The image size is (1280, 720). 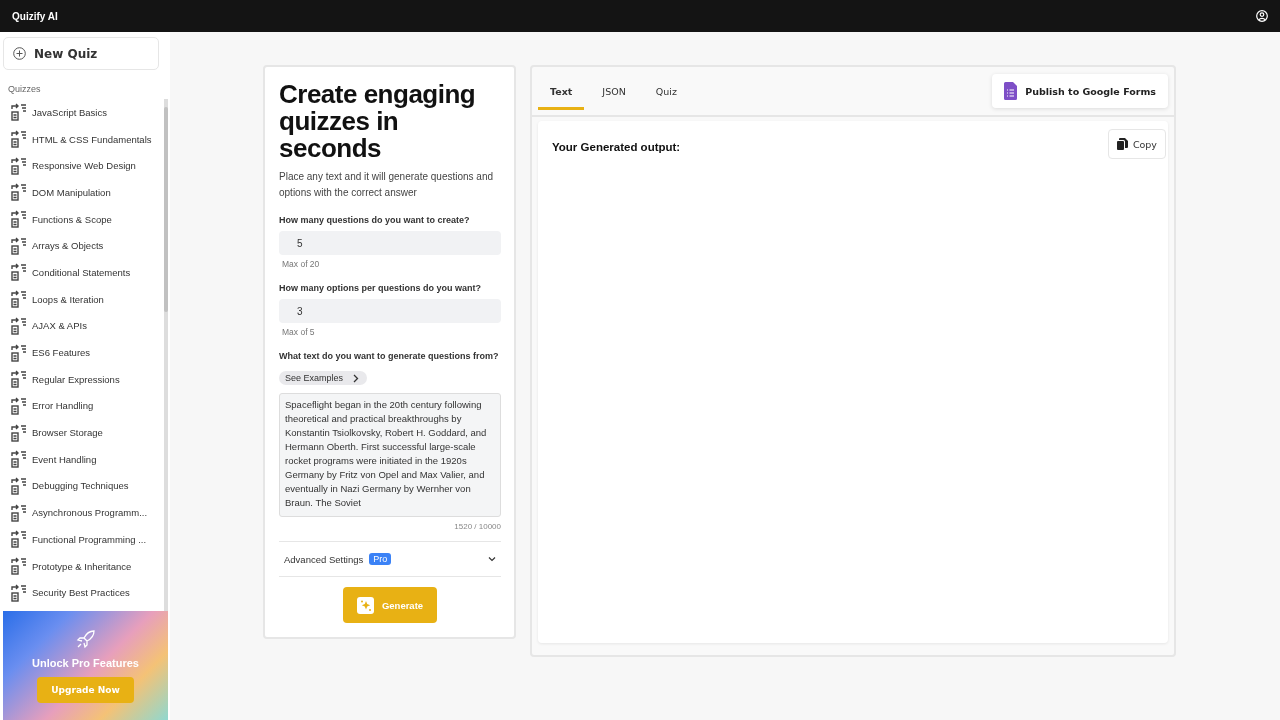 What do you see at coordinates (301, 264) in the screenshot?
I see `field-hint: Max of 20` at bounding box center [301, 264].